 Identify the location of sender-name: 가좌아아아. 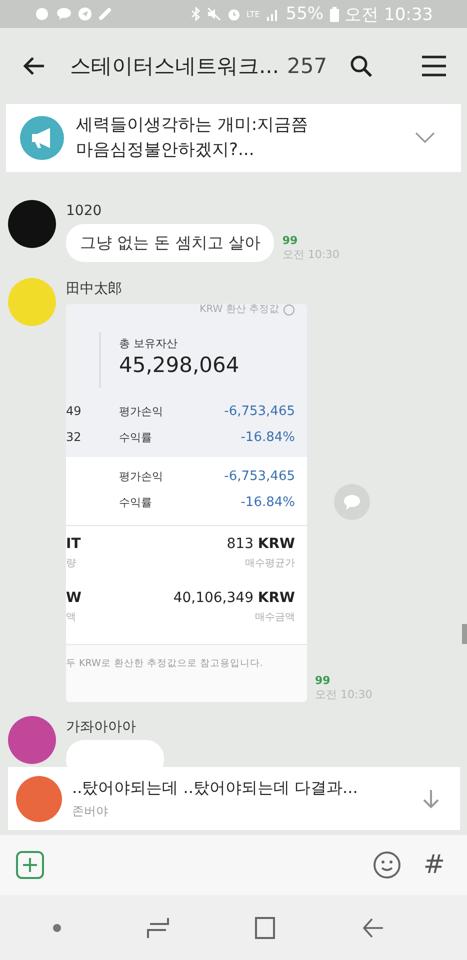
(101, 727).